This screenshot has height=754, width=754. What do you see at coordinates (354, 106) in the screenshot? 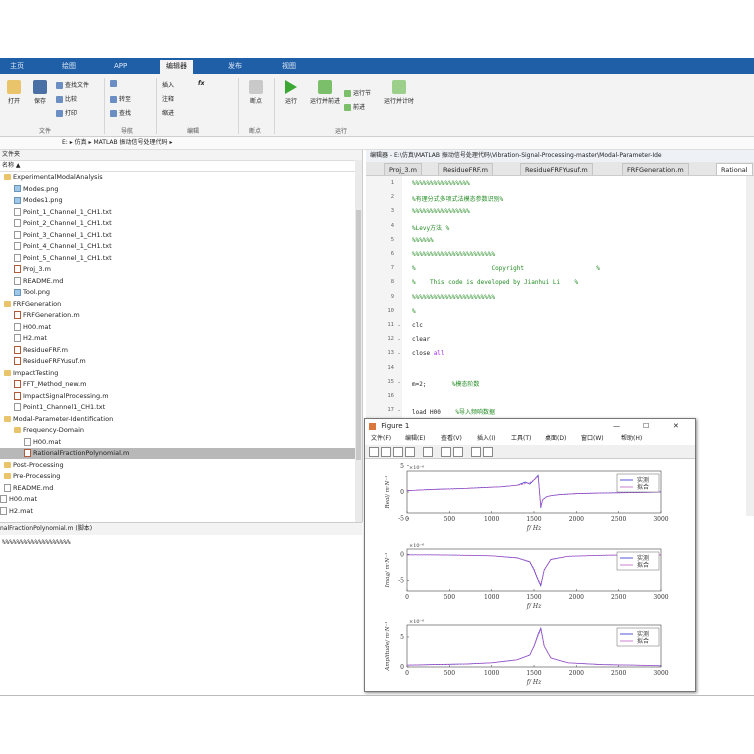
I see `advance-button: 前进` at bounding box center [354, 106].